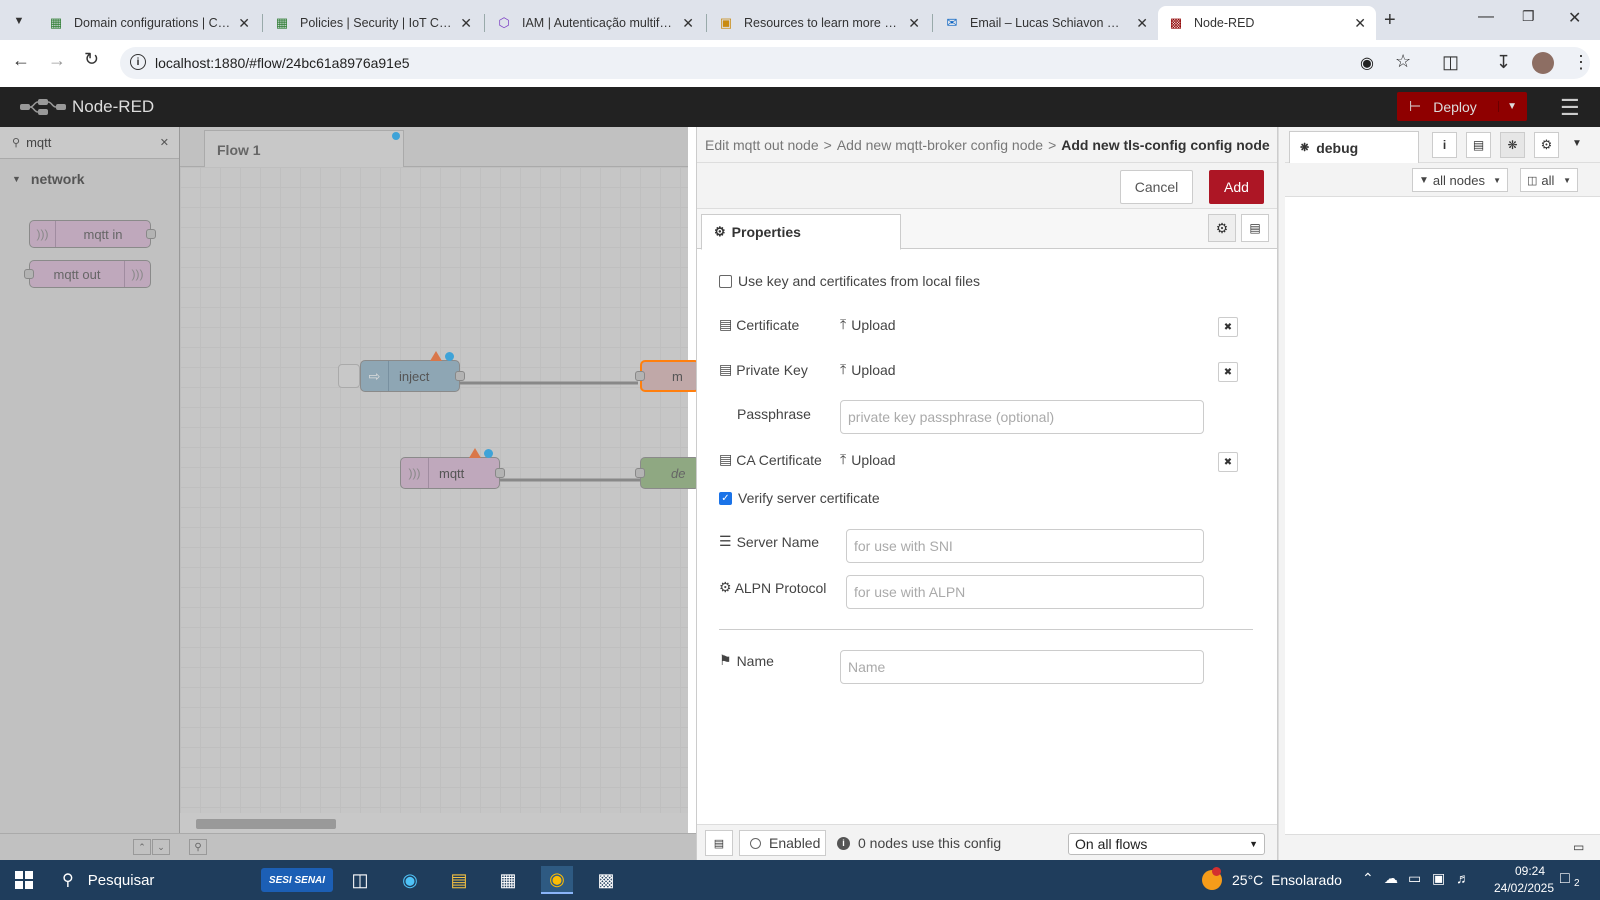 Image resolution: width=1600 pixels, height=900 pixels. I want to click on chevron-up-icon: ⌃, so click(1368, 878).